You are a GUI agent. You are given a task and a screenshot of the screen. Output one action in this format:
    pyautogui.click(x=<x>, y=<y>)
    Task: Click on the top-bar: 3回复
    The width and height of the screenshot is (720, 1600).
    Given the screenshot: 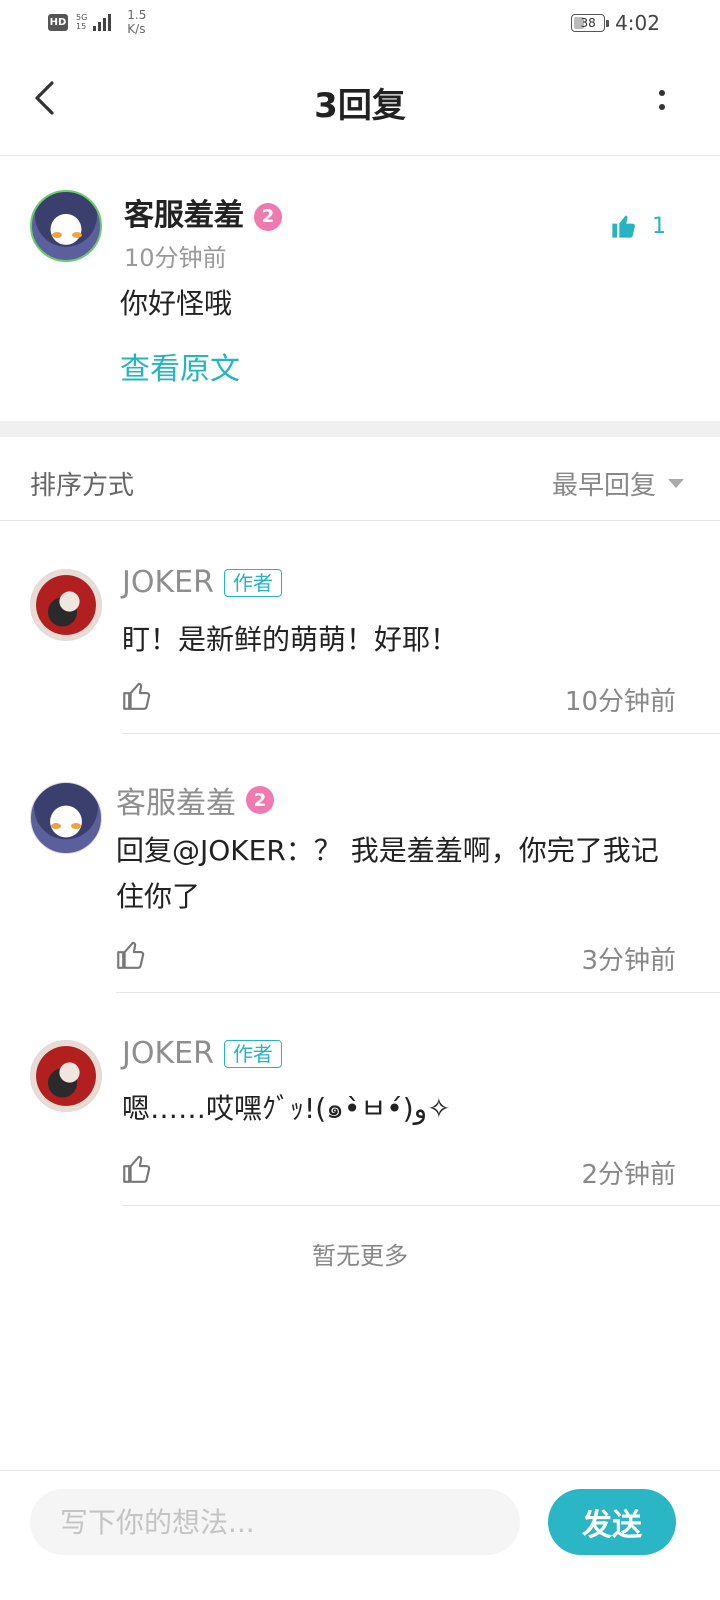 What is the action you would take?
    pyautogui.click(x=360, y=102)
    